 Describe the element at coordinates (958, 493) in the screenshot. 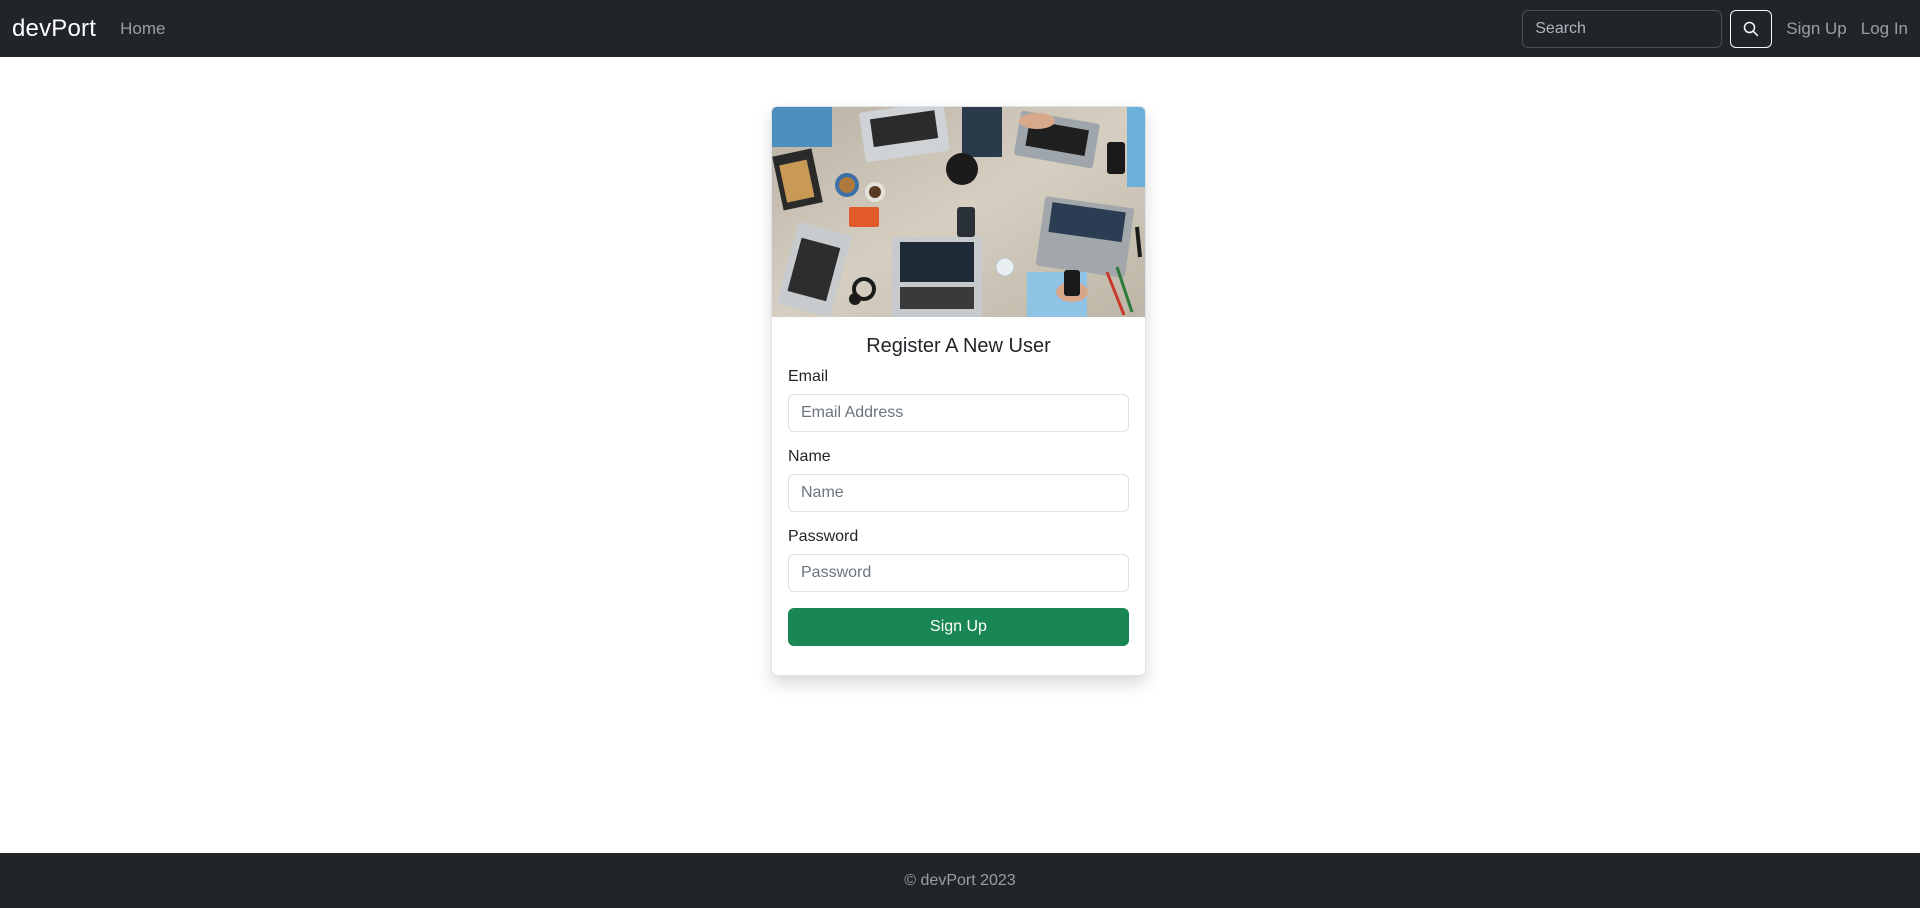

I see `name-field` at that location.